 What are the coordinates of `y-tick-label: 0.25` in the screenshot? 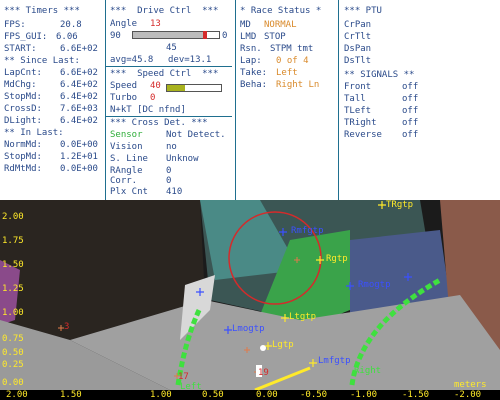 It's located at (13, 365).